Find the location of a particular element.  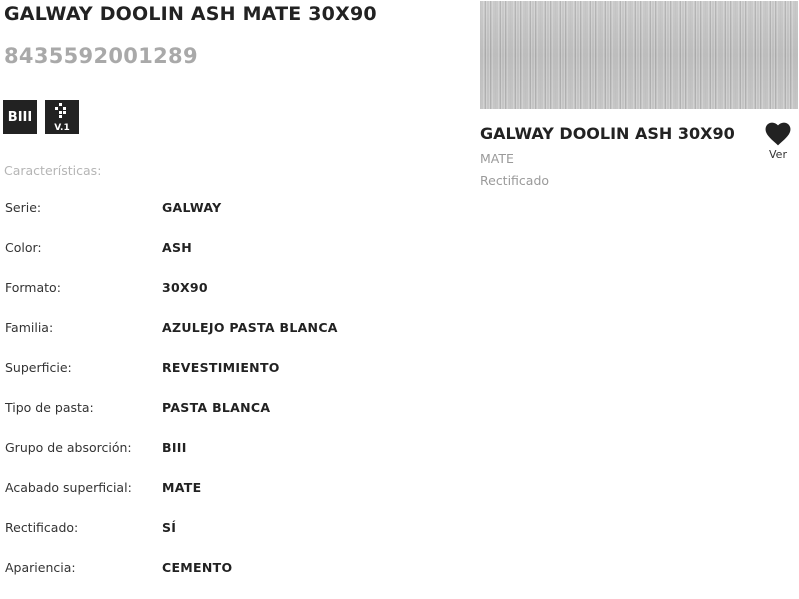

spec-row-color: Color: ASH is located at coordinates (225, 259).